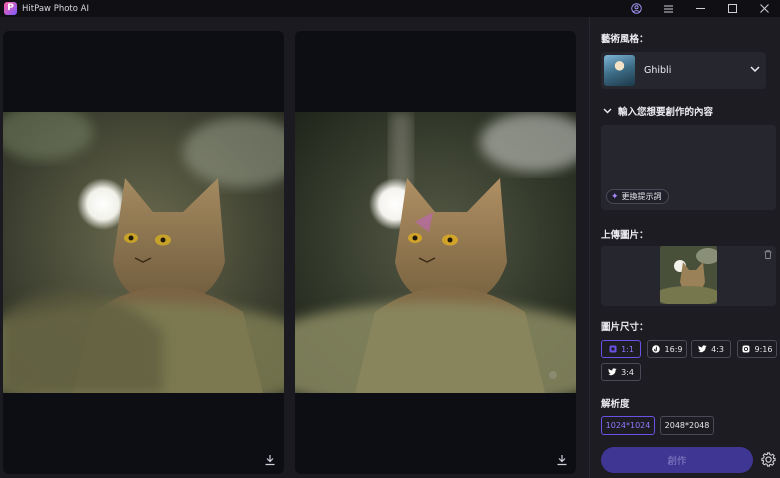 The image size is (780, 478). I want to click on ratio-1-1-button: 1:1, so click(621, 349).